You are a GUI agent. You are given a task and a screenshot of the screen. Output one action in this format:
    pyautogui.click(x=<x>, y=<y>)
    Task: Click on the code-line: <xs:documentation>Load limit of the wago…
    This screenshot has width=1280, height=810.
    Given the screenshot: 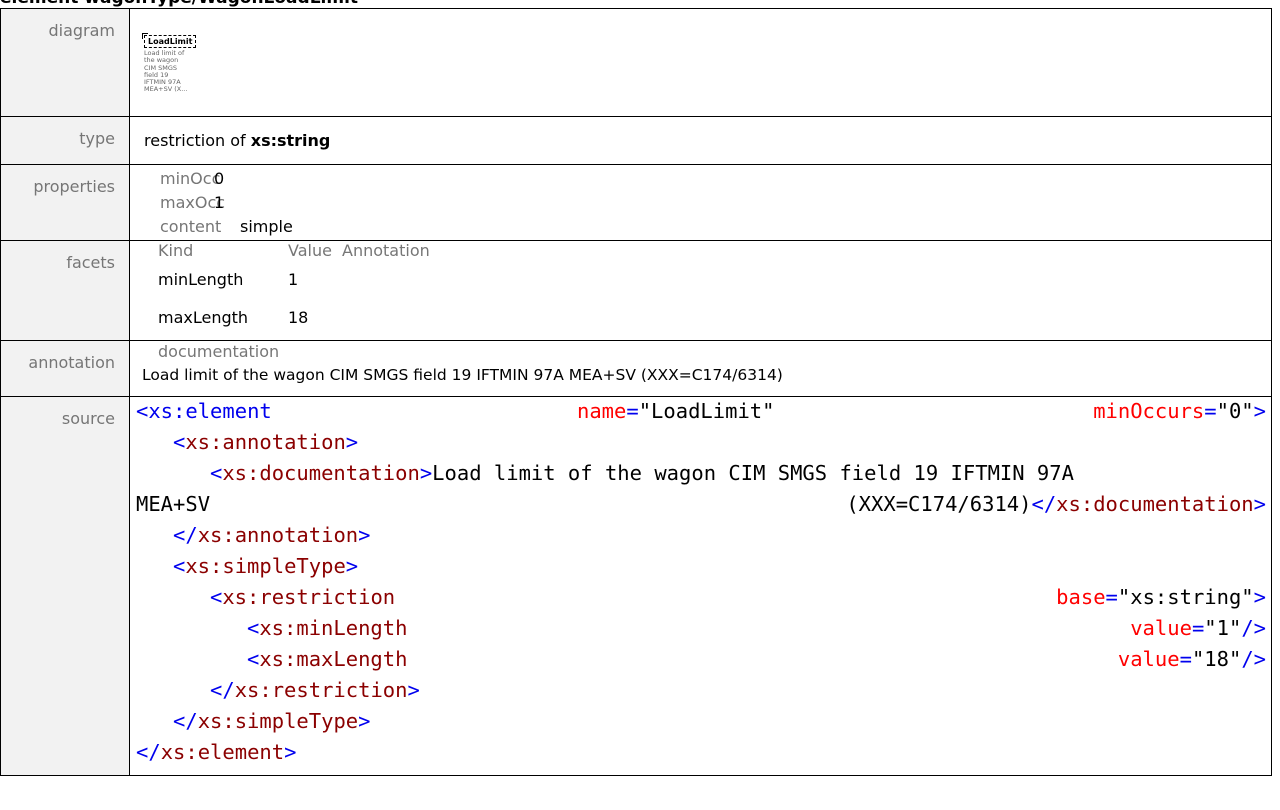 What is the action you would take?
    pyautogui.click(x=642, y=473)
    